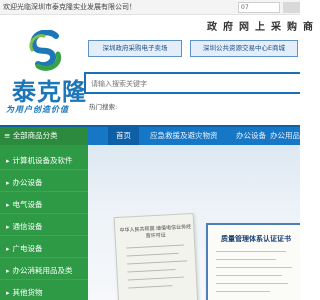  Describe the element at coordinates (44, 291) in the screenshot. I see `category-item: ▸ 其他货物` at that location.